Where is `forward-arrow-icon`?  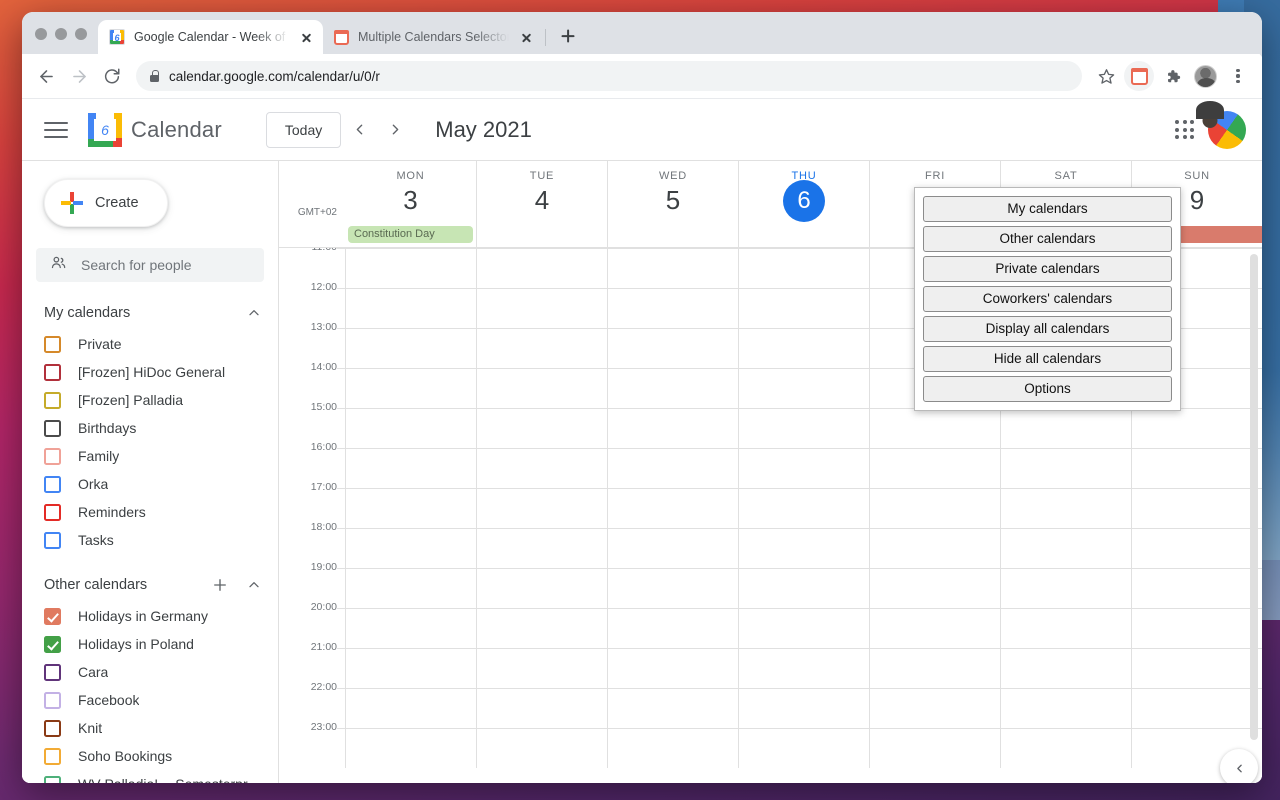 forward-arrow-icon is located at coordinates (79, 76).